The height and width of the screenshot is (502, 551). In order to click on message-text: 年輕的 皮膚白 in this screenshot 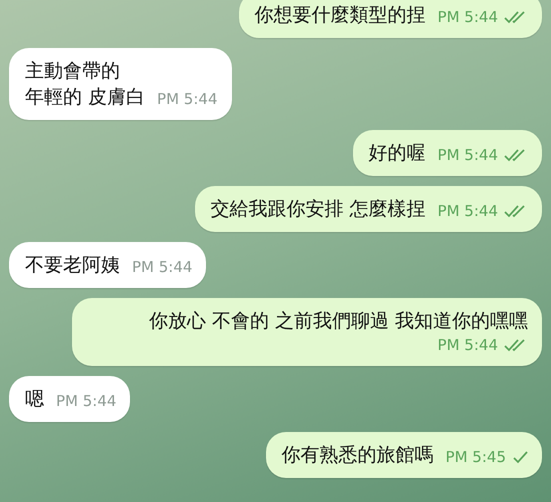, I will do `click(85, 97)`.